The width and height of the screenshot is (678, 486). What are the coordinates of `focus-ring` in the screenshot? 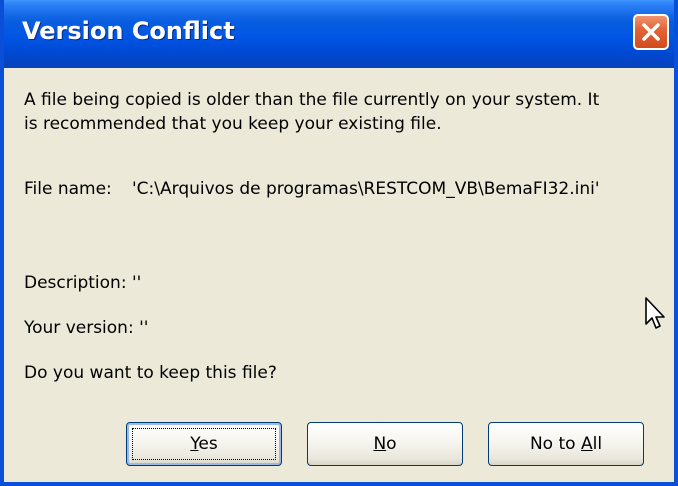 It's located at (204, 444).